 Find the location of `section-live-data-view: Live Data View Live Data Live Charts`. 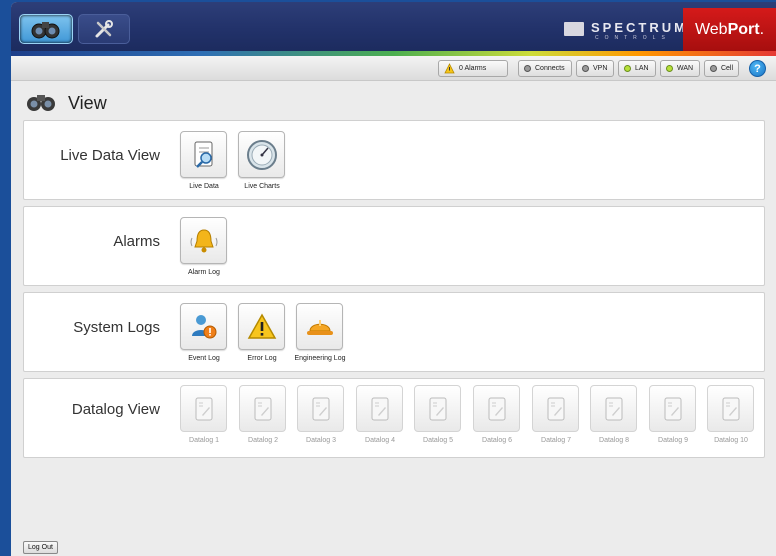

section-live-data-view: Live Data View Live Data Live Charts is located at coordinates (394, 160).